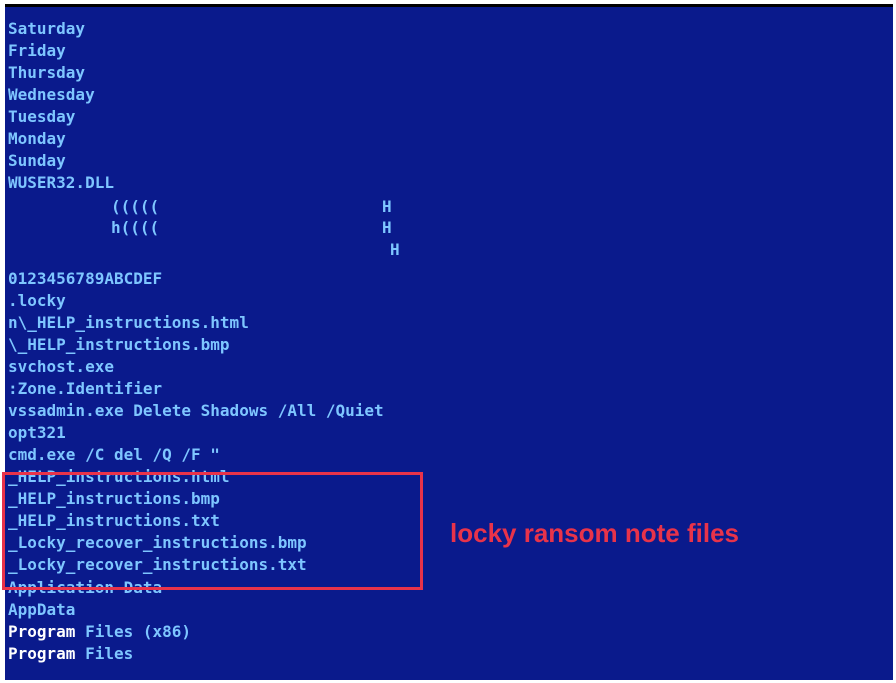 The height and width of the screenshot is (683, 896). I want to click on string-line: cmd.exe /C del /Q /F ", so click(114, 454).